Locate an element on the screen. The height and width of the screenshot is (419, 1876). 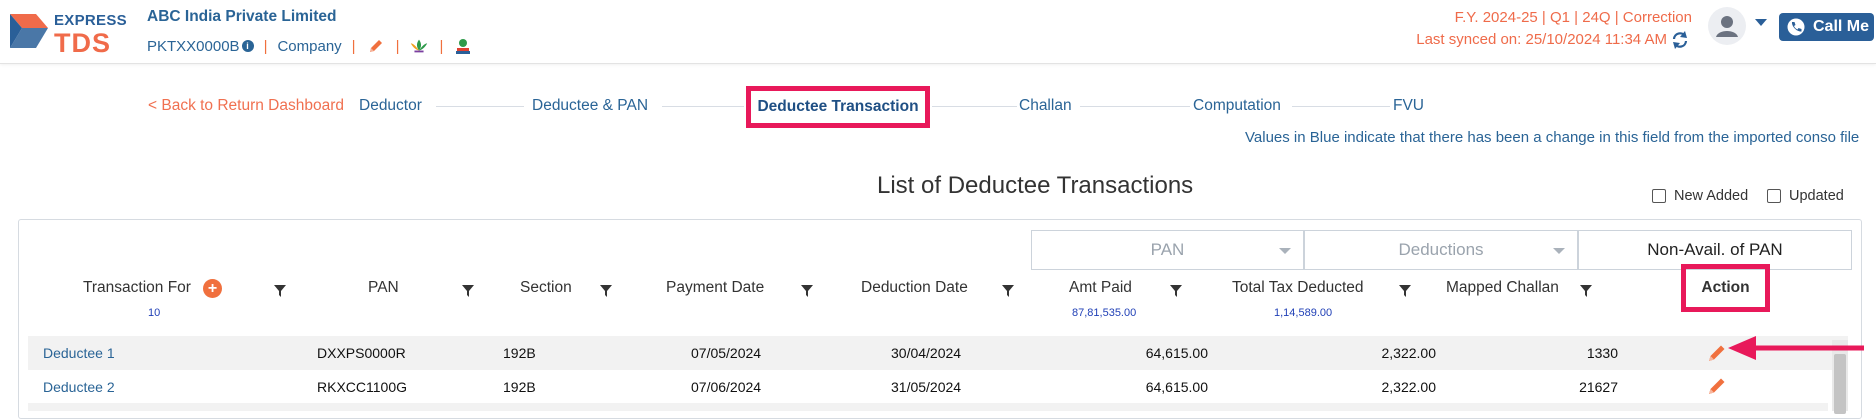
updated-checkbox: Updated is located at coordinates (1805, 196).